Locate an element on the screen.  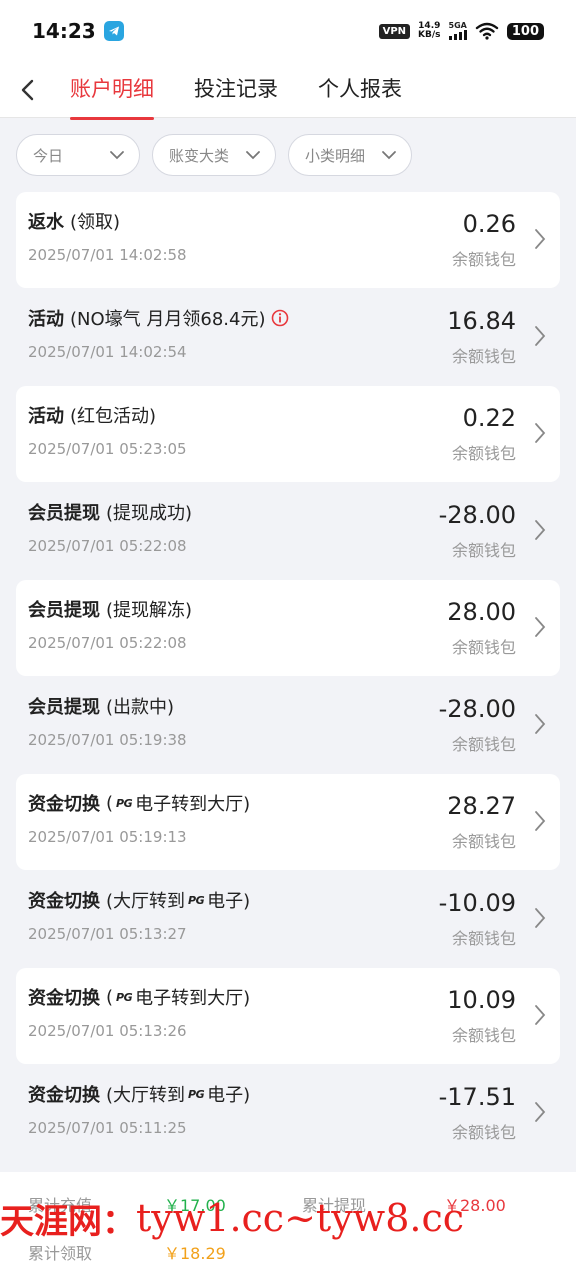
transaction-amount: 16.84 is located at coordinates (481, 321).